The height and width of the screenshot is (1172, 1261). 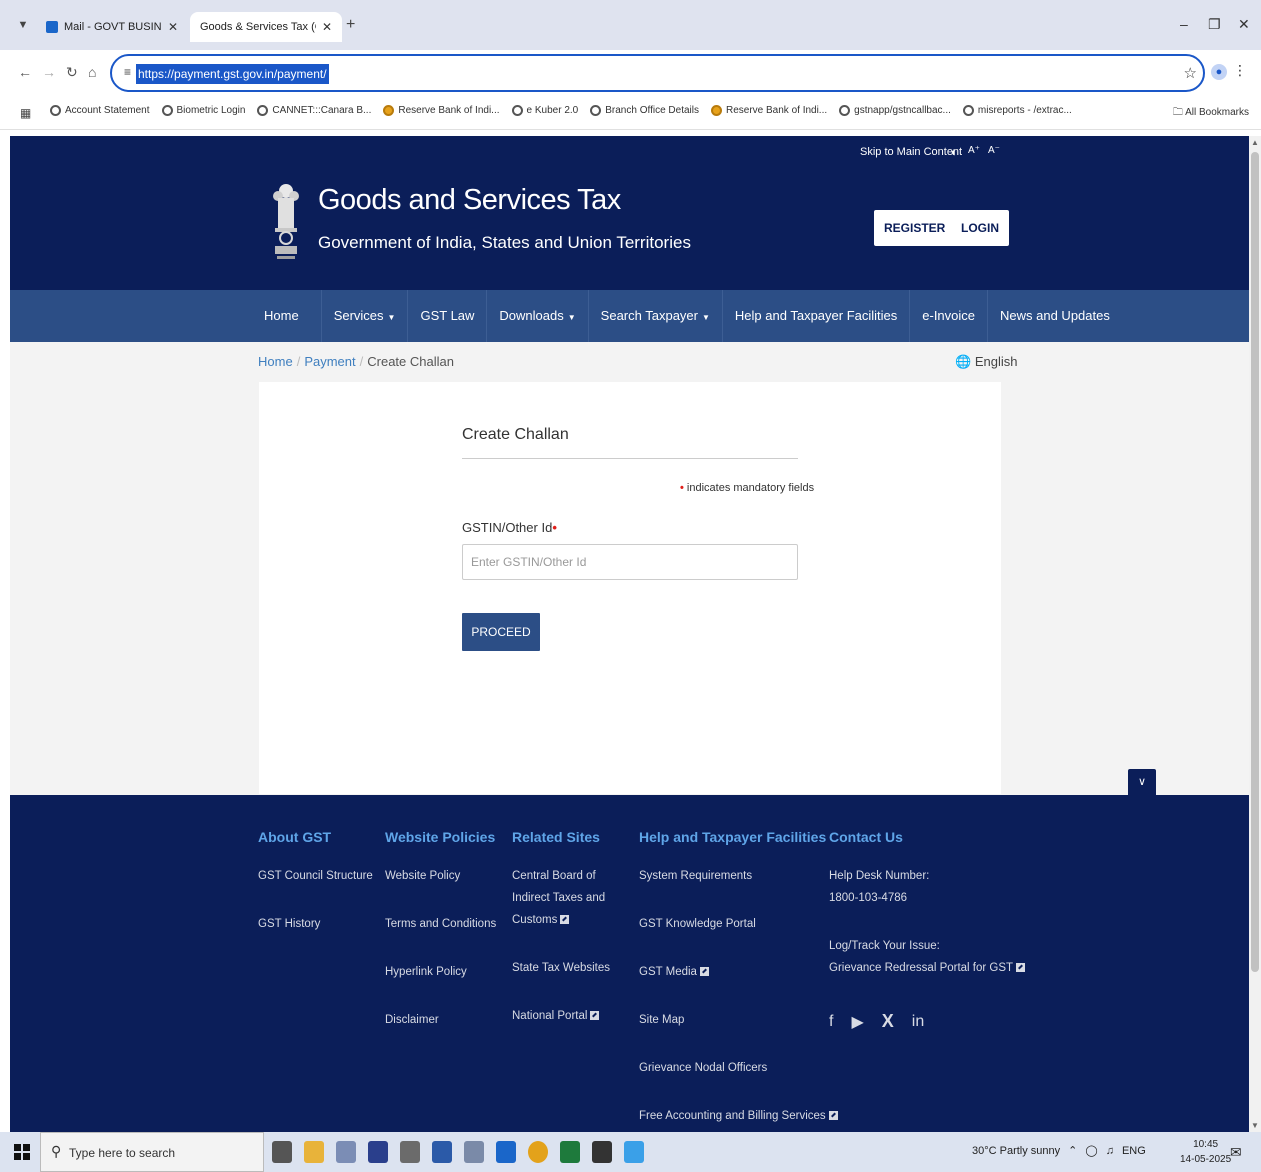 What do you see at coordinates (314, 1152) in the screenshot?
I see `file-explorer-icon` at bounding box center [314, 1152].